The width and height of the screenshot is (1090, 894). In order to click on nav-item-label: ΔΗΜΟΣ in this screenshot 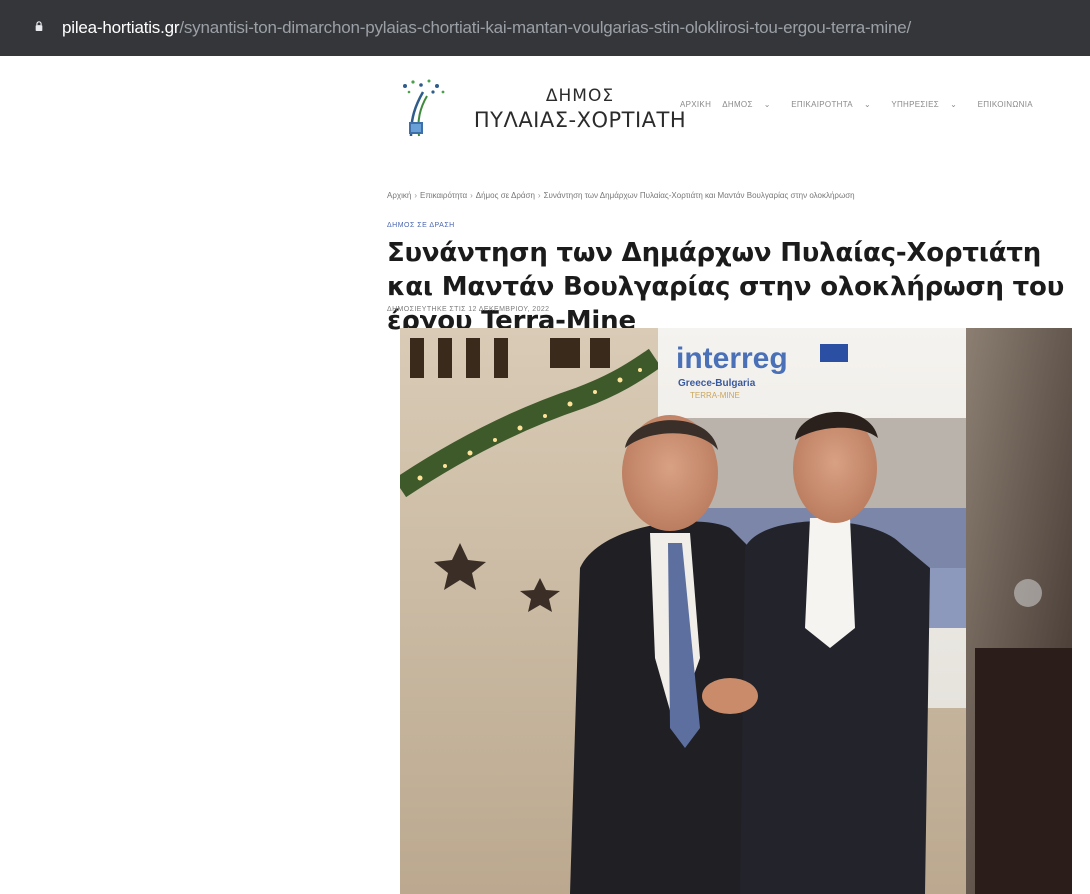, I will do `click(737, 104)`.